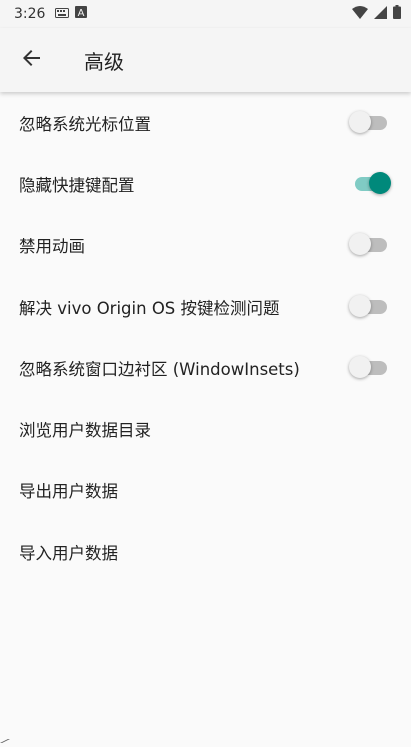  What do you see at coordinates (184, 307) in the screenshot?
I see `setting-label: 解决 vivo Origin OS 按键检测问题` at bounding box center [184, 307].